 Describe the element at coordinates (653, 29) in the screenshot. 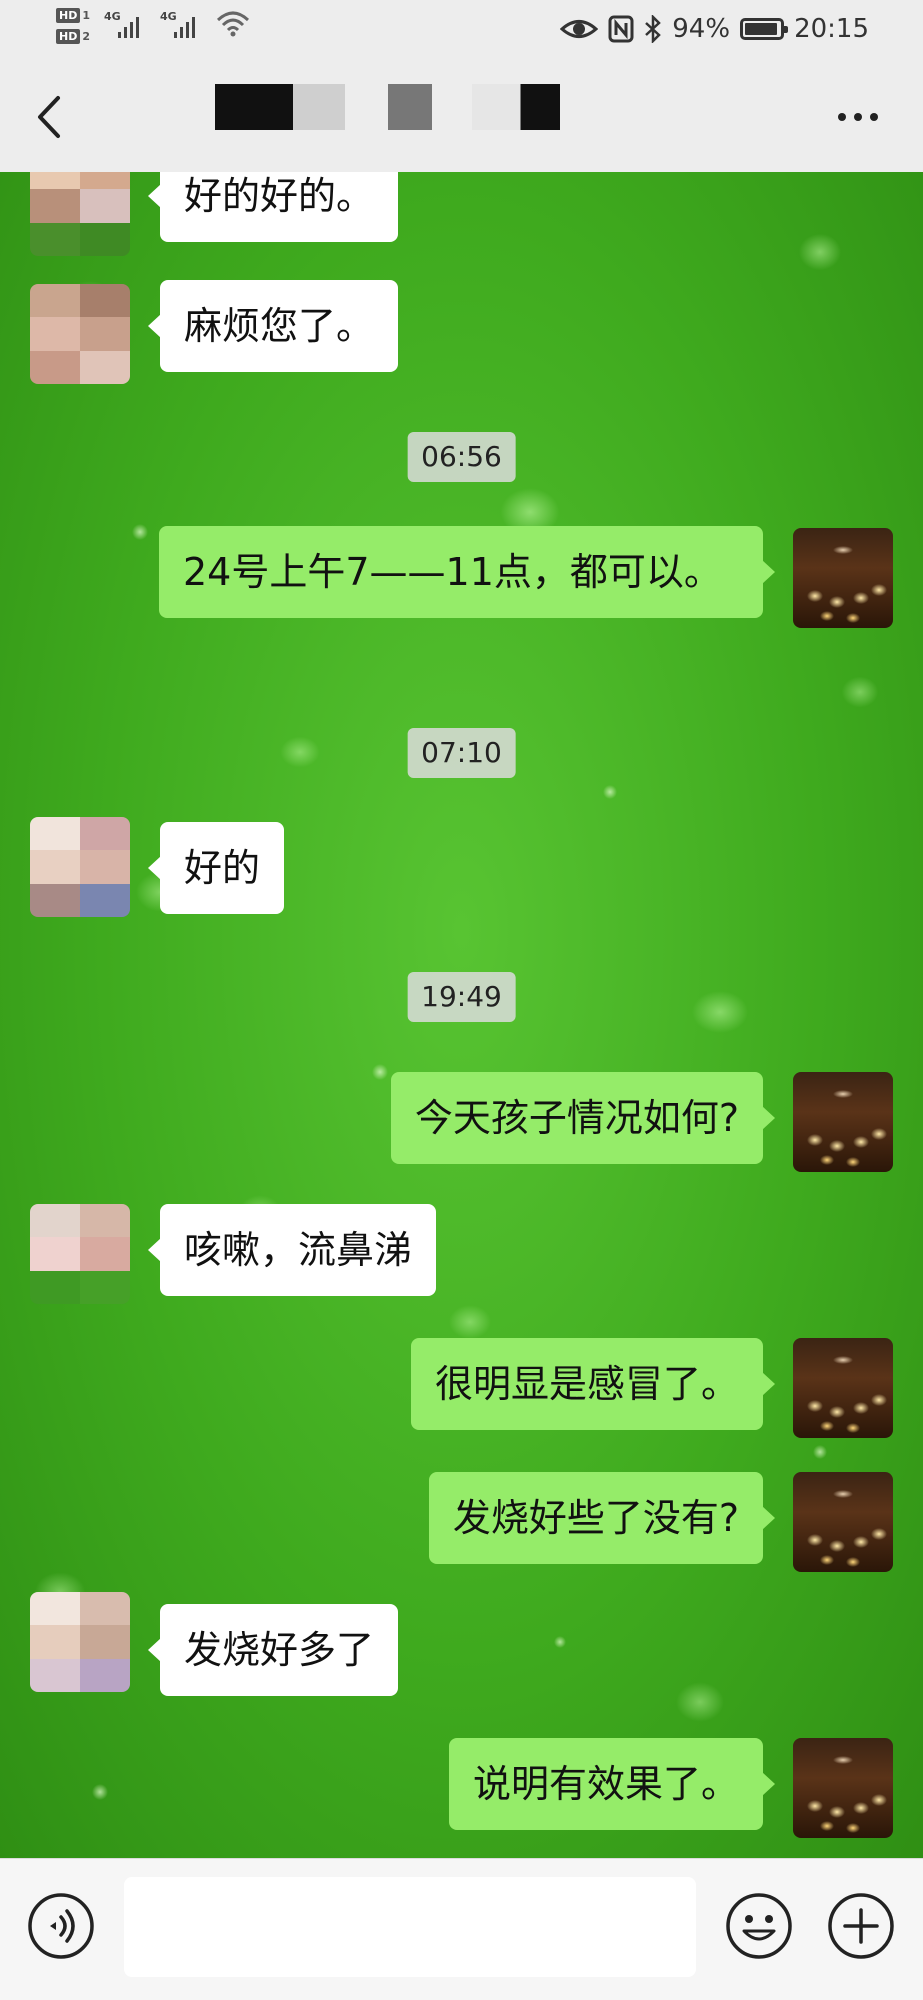

I see `bluetooth-icon` at that location.